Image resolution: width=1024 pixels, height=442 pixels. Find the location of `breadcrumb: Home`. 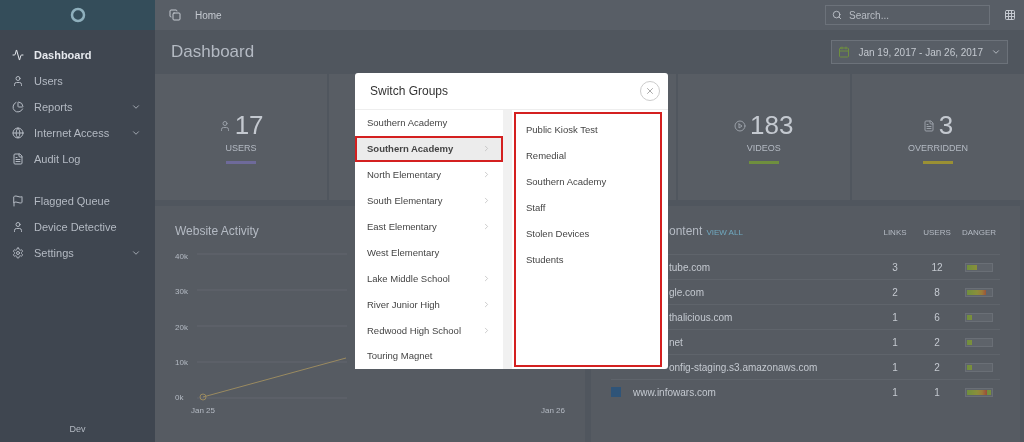

breadcrumb: Home is located at coordinates (503, 15).